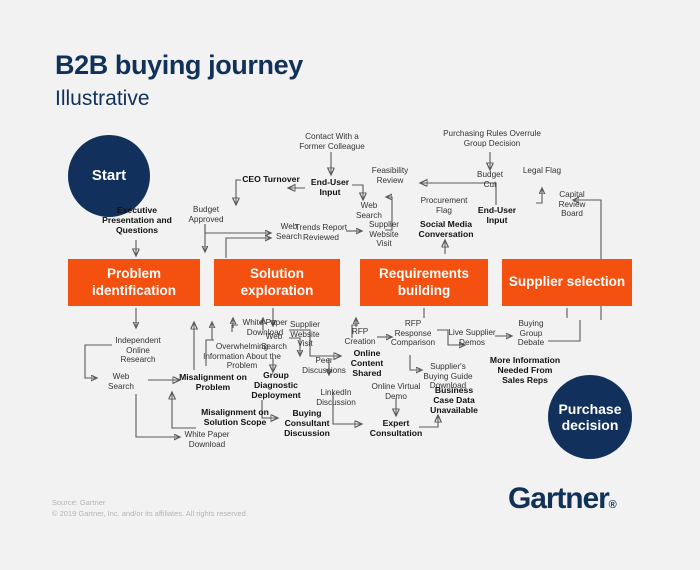 Image resolution: width=700 pixels, height=570 pixels. What do you see at coordinates (276, 385) in the screenshot?
I see `node-group-diagnostic-deployment: Group Diagnostic Deployment` at bounding box center [276, 385].